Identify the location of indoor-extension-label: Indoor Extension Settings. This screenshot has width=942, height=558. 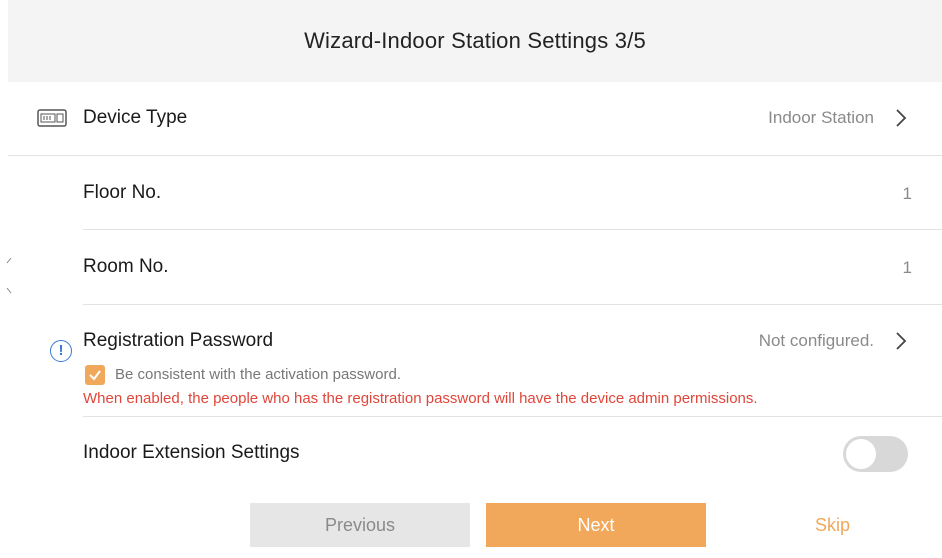
(191, 452).